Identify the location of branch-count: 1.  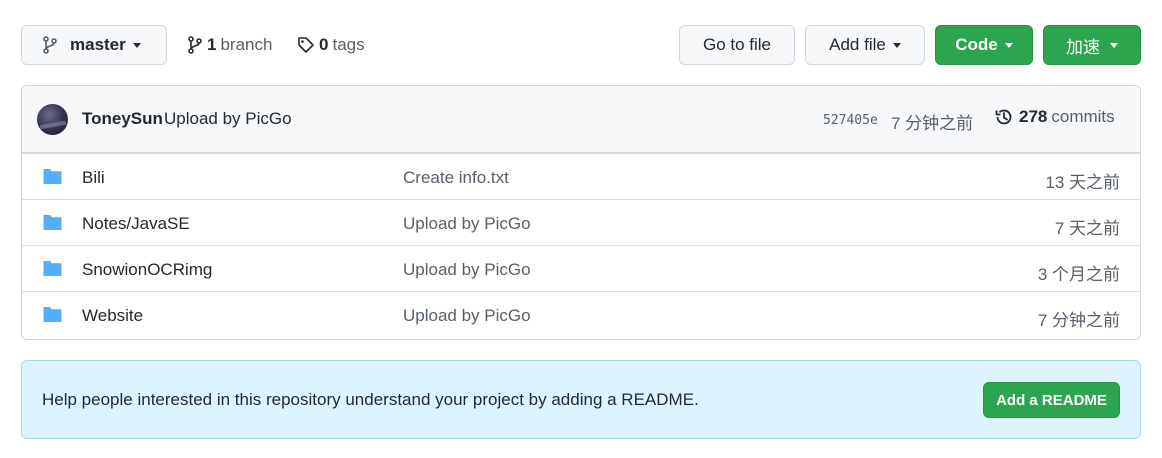
(212, 44).